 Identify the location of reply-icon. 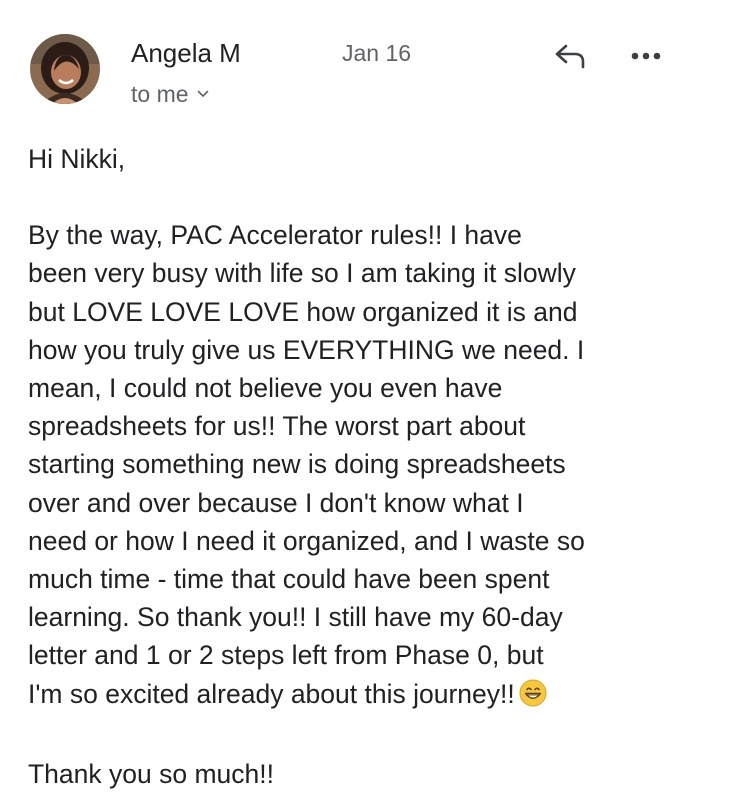
(570, 56).